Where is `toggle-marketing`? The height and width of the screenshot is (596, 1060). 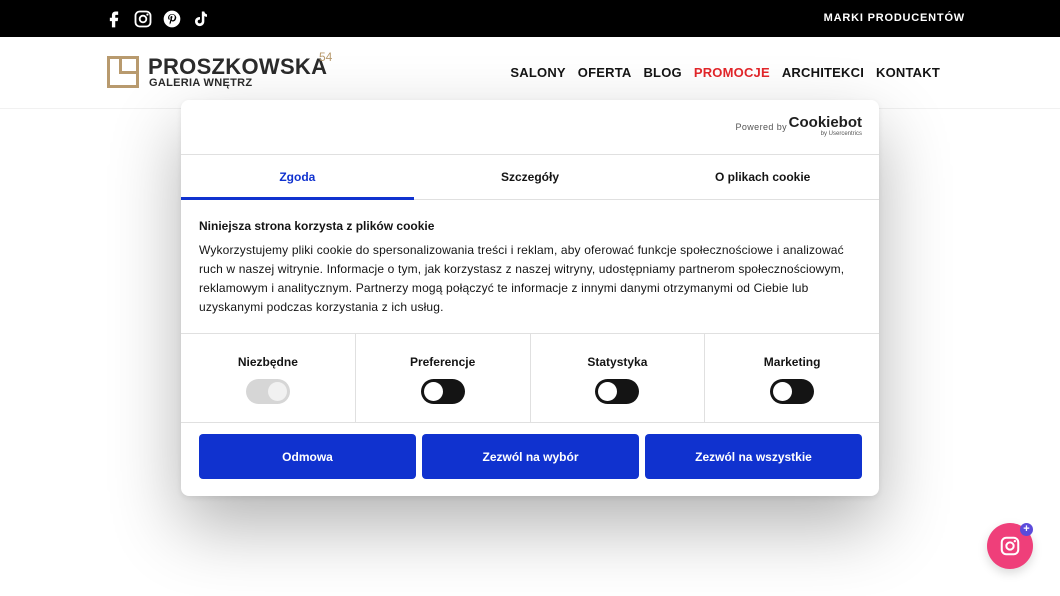
toggle-marketing is located at coordinates (792, 391).